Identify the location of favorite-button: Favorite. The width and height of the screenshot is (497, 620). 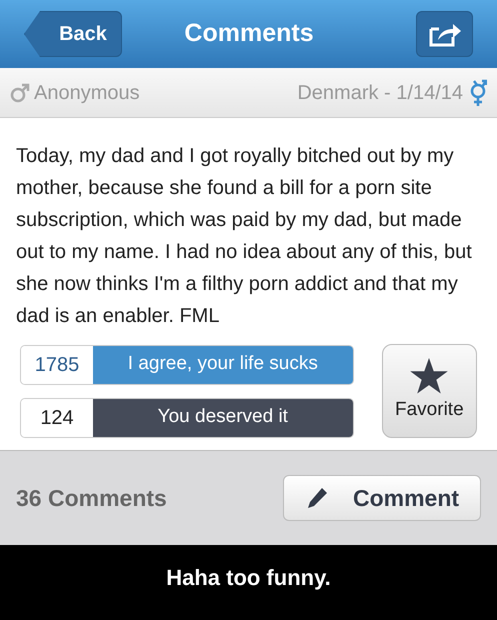
(429, 391).